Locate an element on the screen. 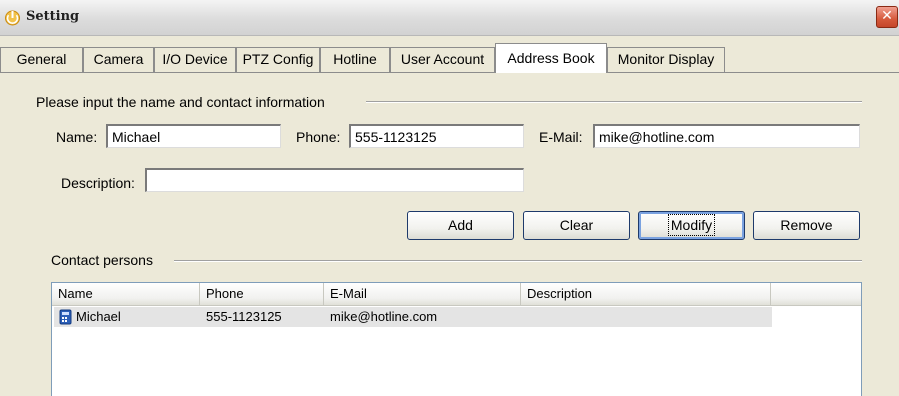 This screenshot has height=396, width=899. clear-button: Clear is located at coordinates (576, 225).